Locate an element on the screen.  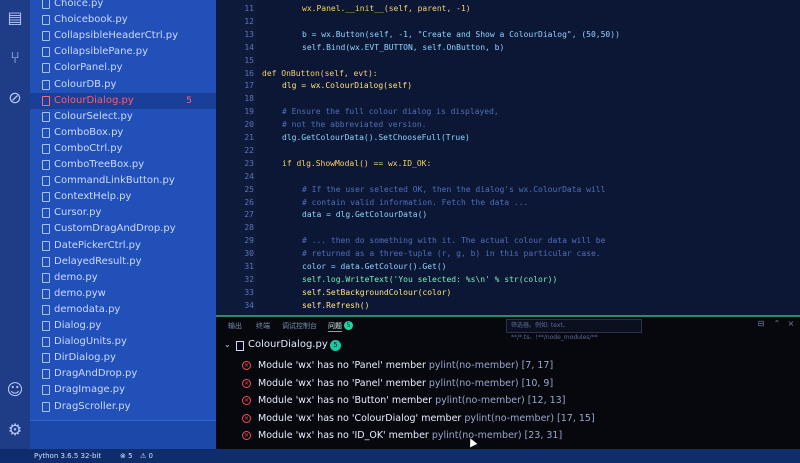
file-tree-item: DelayedResult.py is located at coordinates (123, 262).